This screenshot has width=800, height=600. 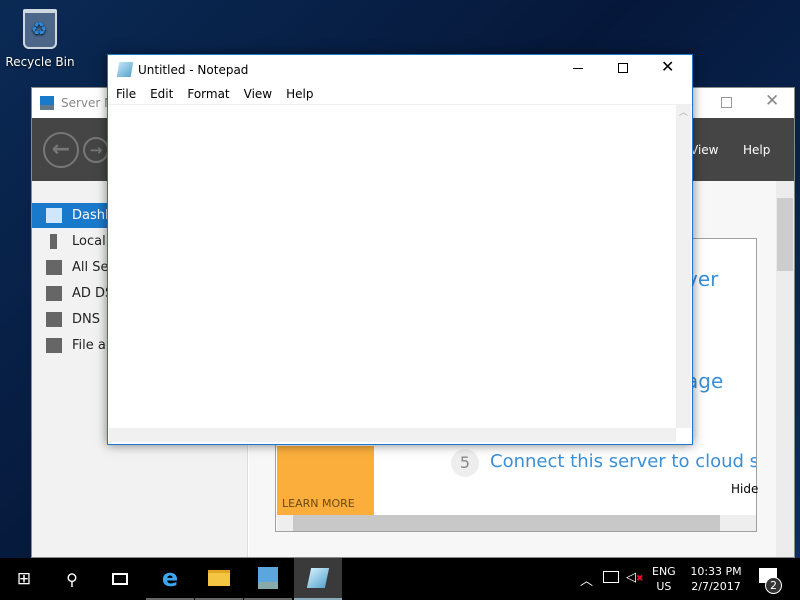 What do you see at coordinates (400, 69) in the screenshot?
I see `notepad-titlebar: Untitled - Notepad ✕` at bounding box center [400, 69].